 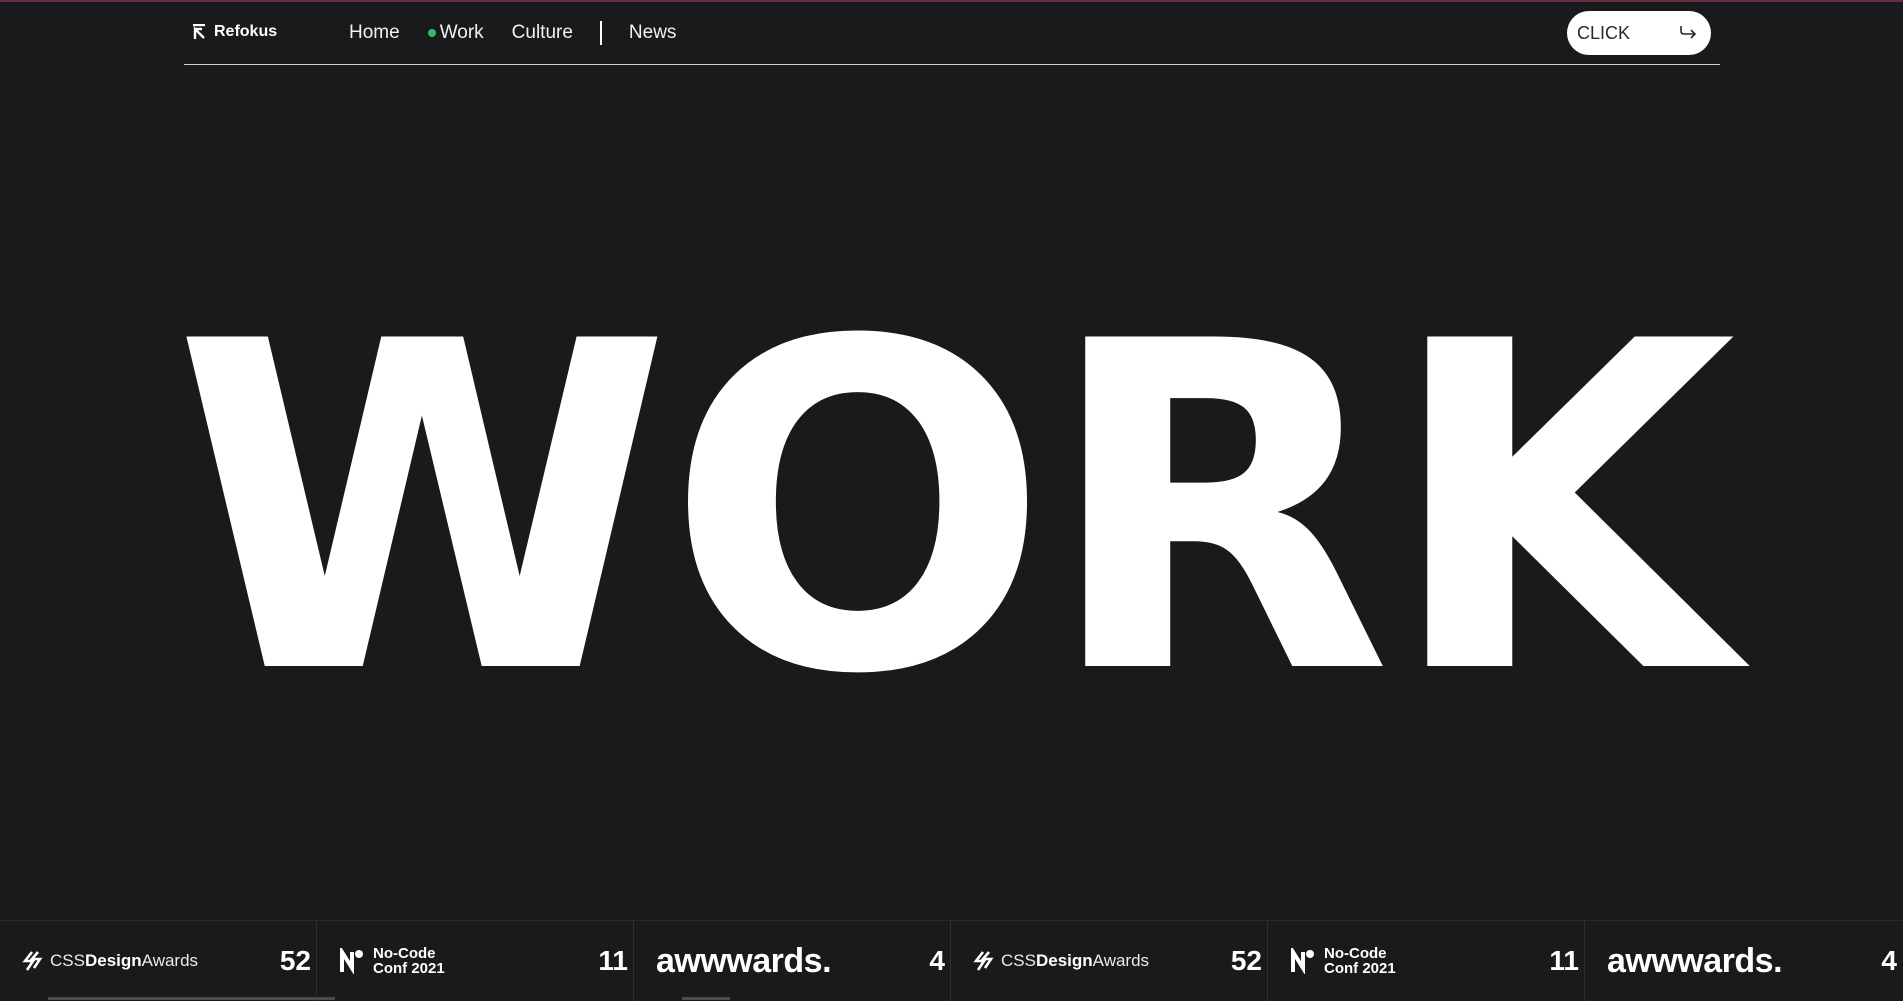 I want to click on refokus-logo-icon, so click(x=199, y=32).